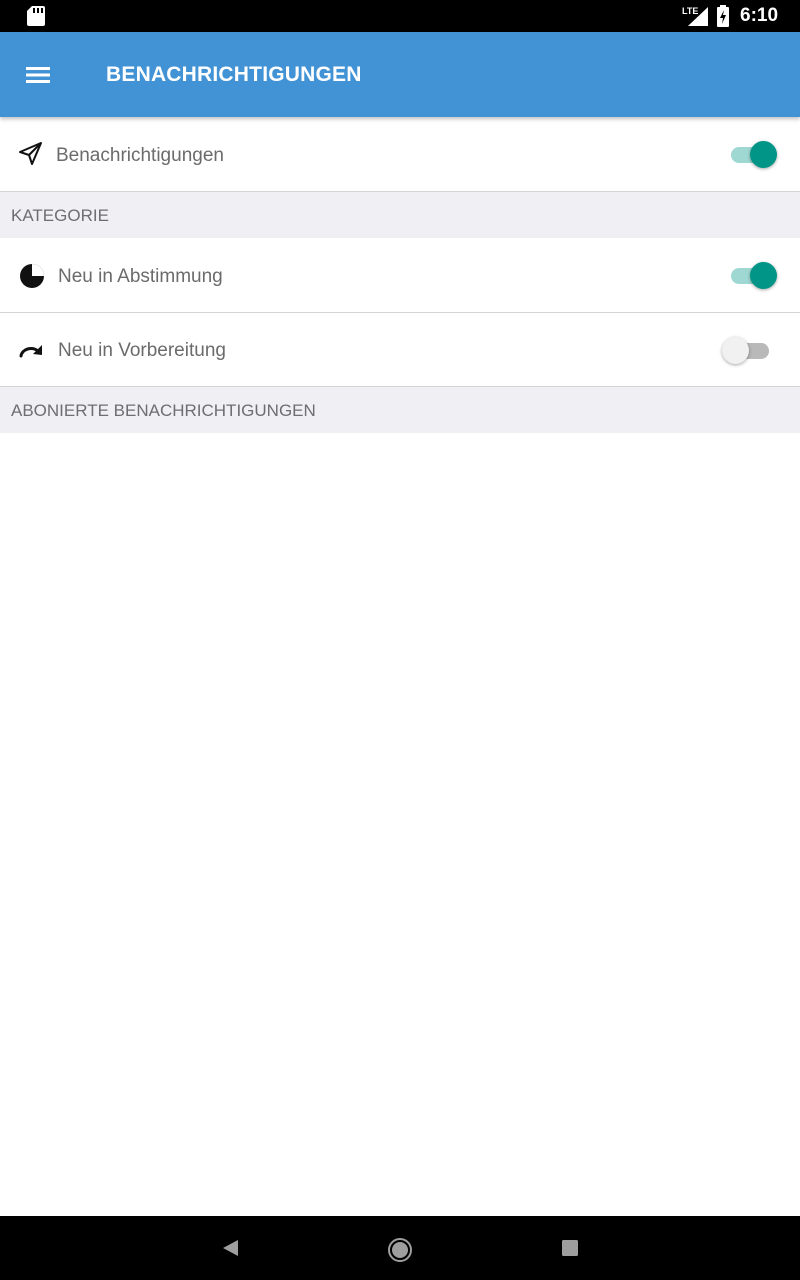  Describe the element at coordinates (400, 154) in the screenshot. I see `notifications-row: Benachrichtigungen` at that location.